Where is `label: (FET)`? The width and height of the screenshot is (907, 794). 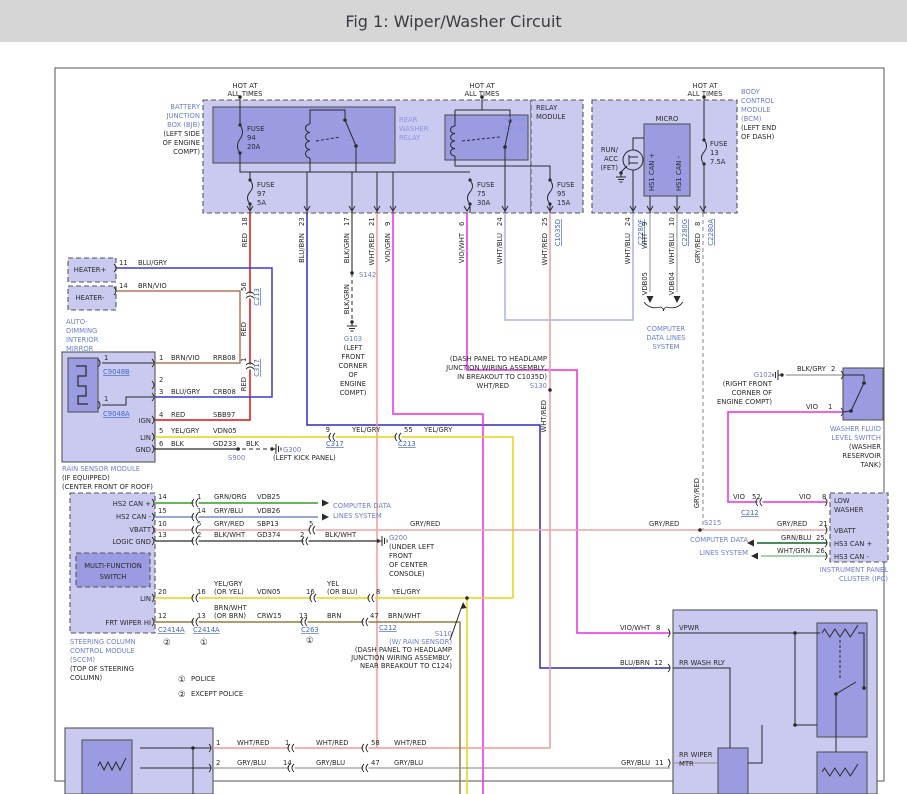
label: (FET) is located at coordinates (609, 168).